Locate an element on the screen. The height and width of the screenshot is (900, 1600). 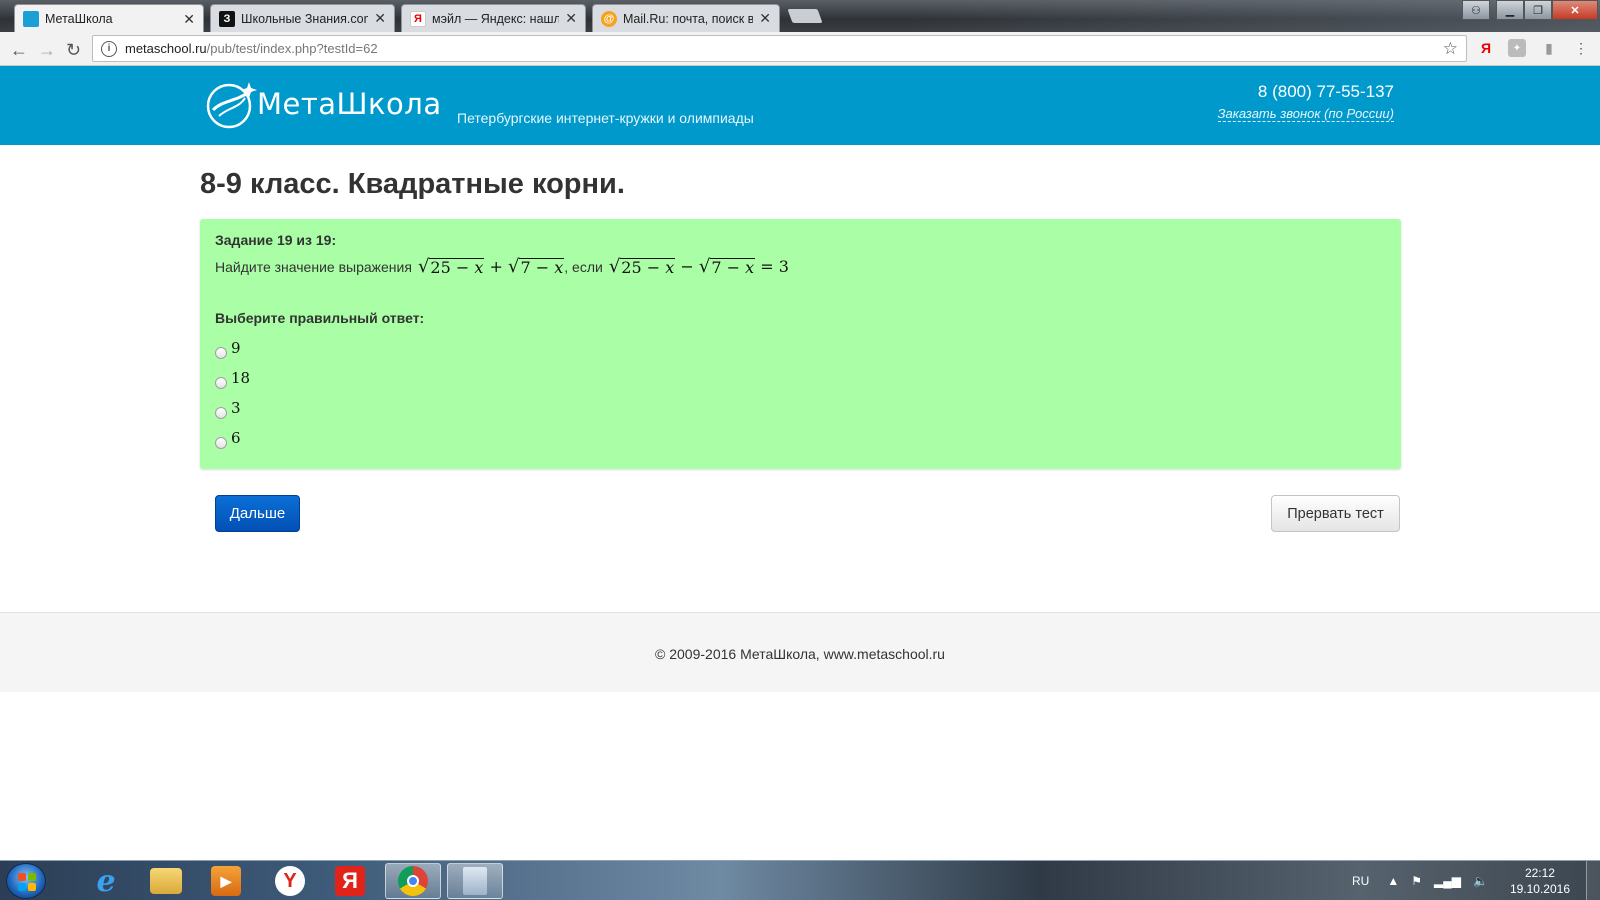
answer-option: 6 is located at coordinates (232, 440).